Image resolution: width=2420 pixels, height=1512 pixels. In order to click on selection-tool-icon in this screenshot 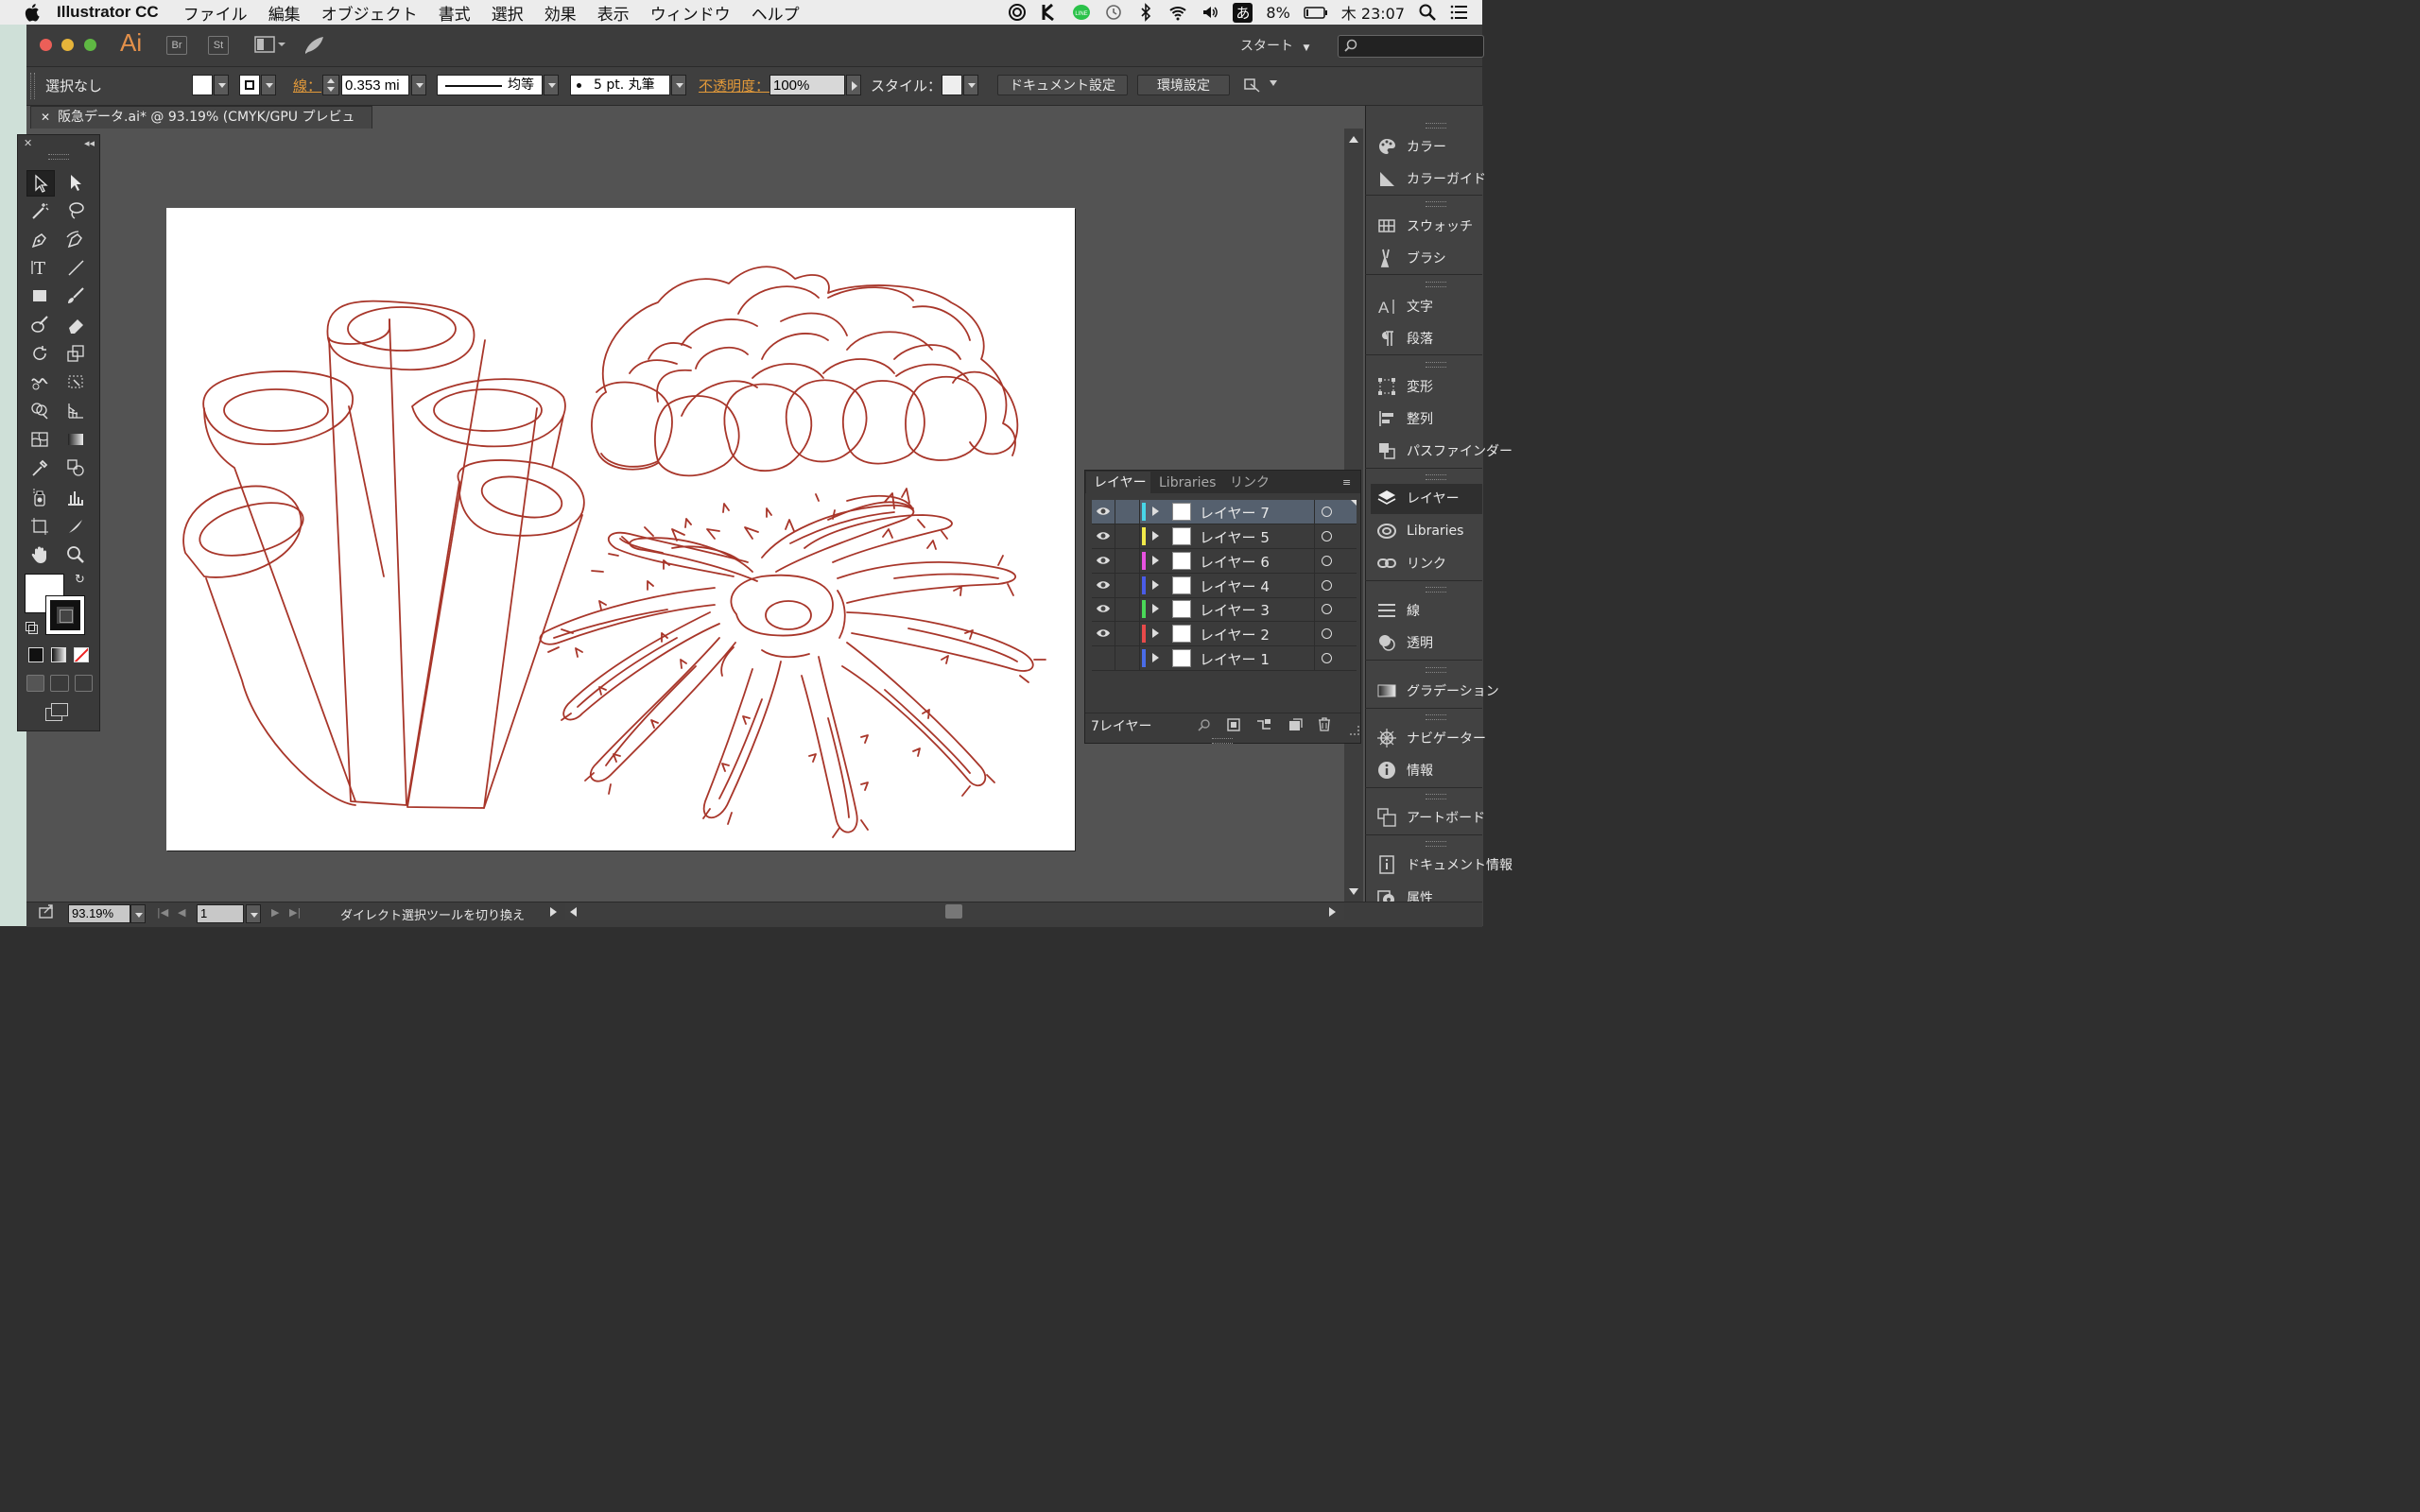, I will do `click(40, 183)`.